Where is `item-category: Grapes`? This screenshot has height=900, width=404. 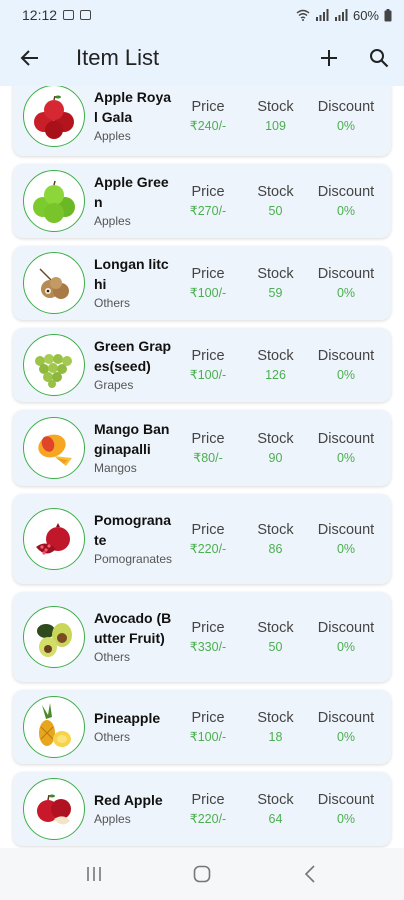 item-category: Grapes is located at coordinates (114, 385).